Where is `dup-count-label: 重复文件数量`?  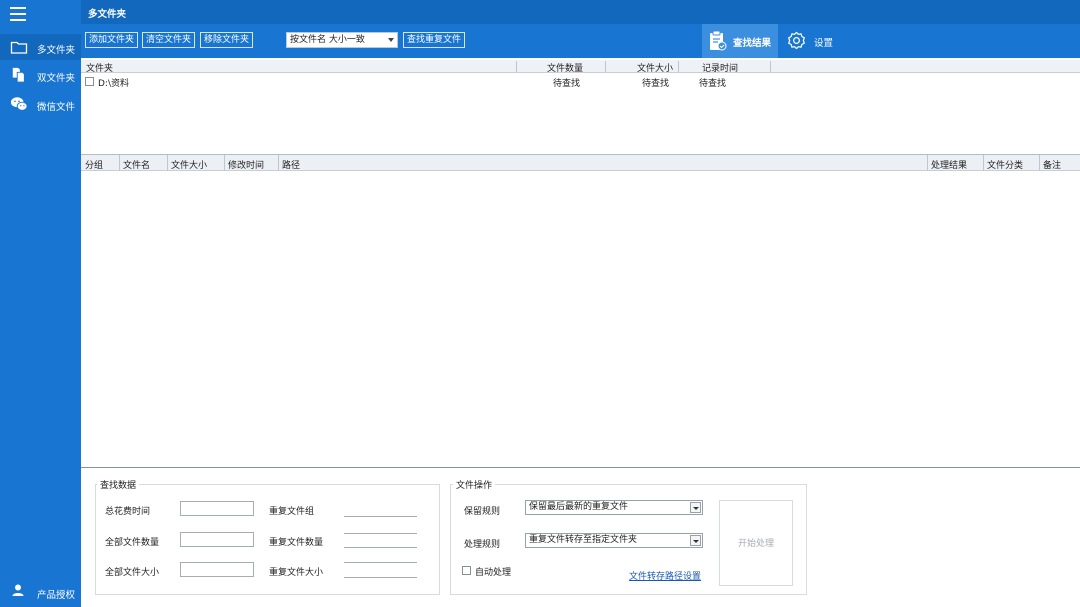 dup-count-label: 重复文件数量 is located at coordinates (296, 543).